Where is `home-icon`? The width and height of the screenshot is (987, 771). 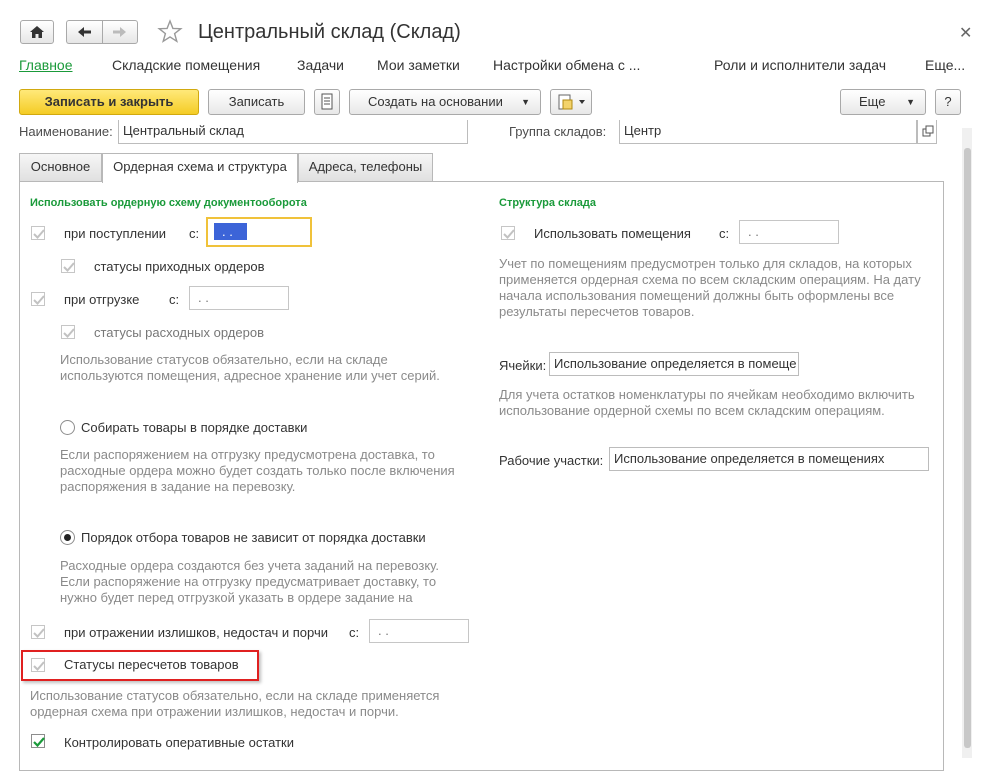 home-icon is located at coordinates (37, 32).